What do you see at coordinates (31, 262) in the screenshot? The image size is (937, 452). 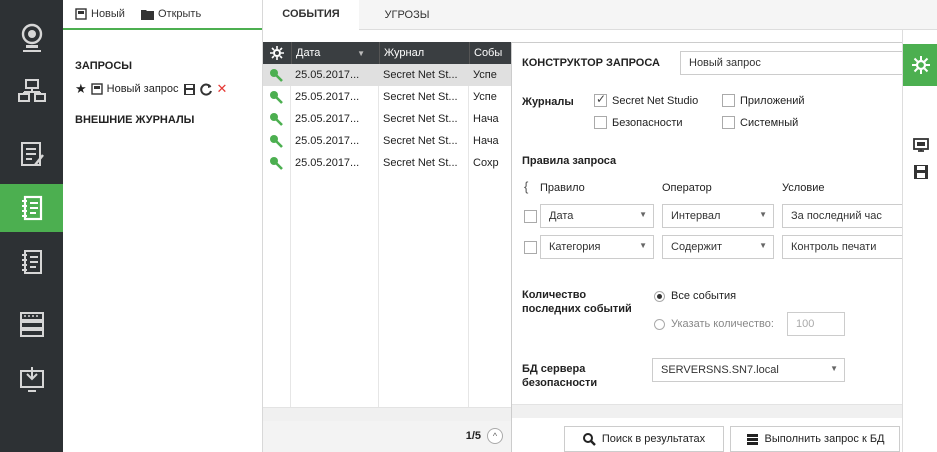 I see `nav-archive-journals-icon` at bounding box center [31, 262].